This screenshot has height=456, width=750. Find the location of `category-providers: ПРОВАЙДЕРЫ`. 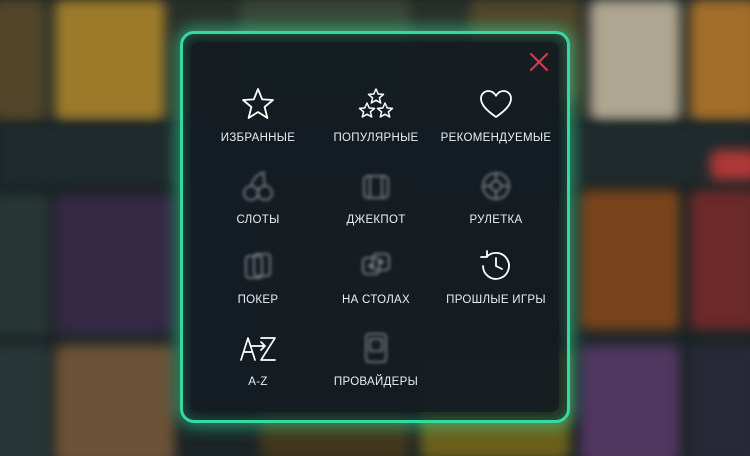

category-providers: ПРОВАЙДЕРЫ is located at coordinates (376, 365).